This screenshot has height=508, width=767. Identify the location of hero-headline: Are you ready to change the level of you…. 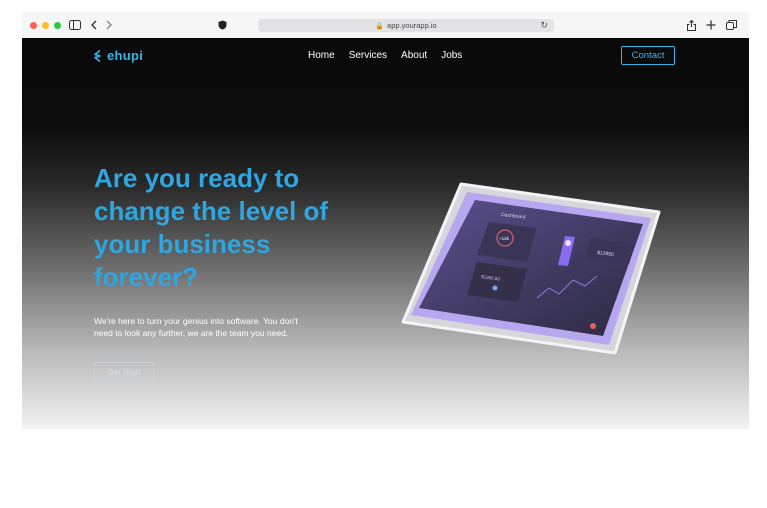
(211, 227).